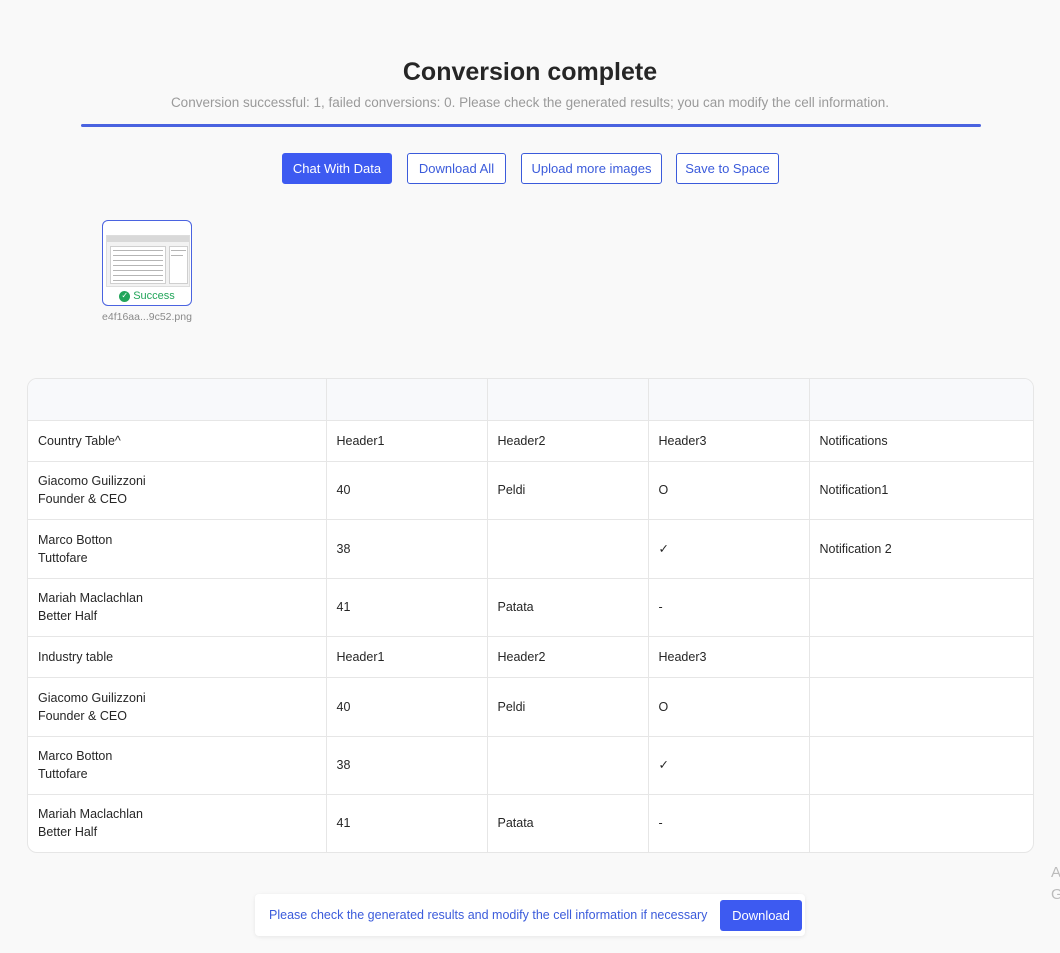  I want to click on save-to-space-button: Save to Space, so click(727, 168).